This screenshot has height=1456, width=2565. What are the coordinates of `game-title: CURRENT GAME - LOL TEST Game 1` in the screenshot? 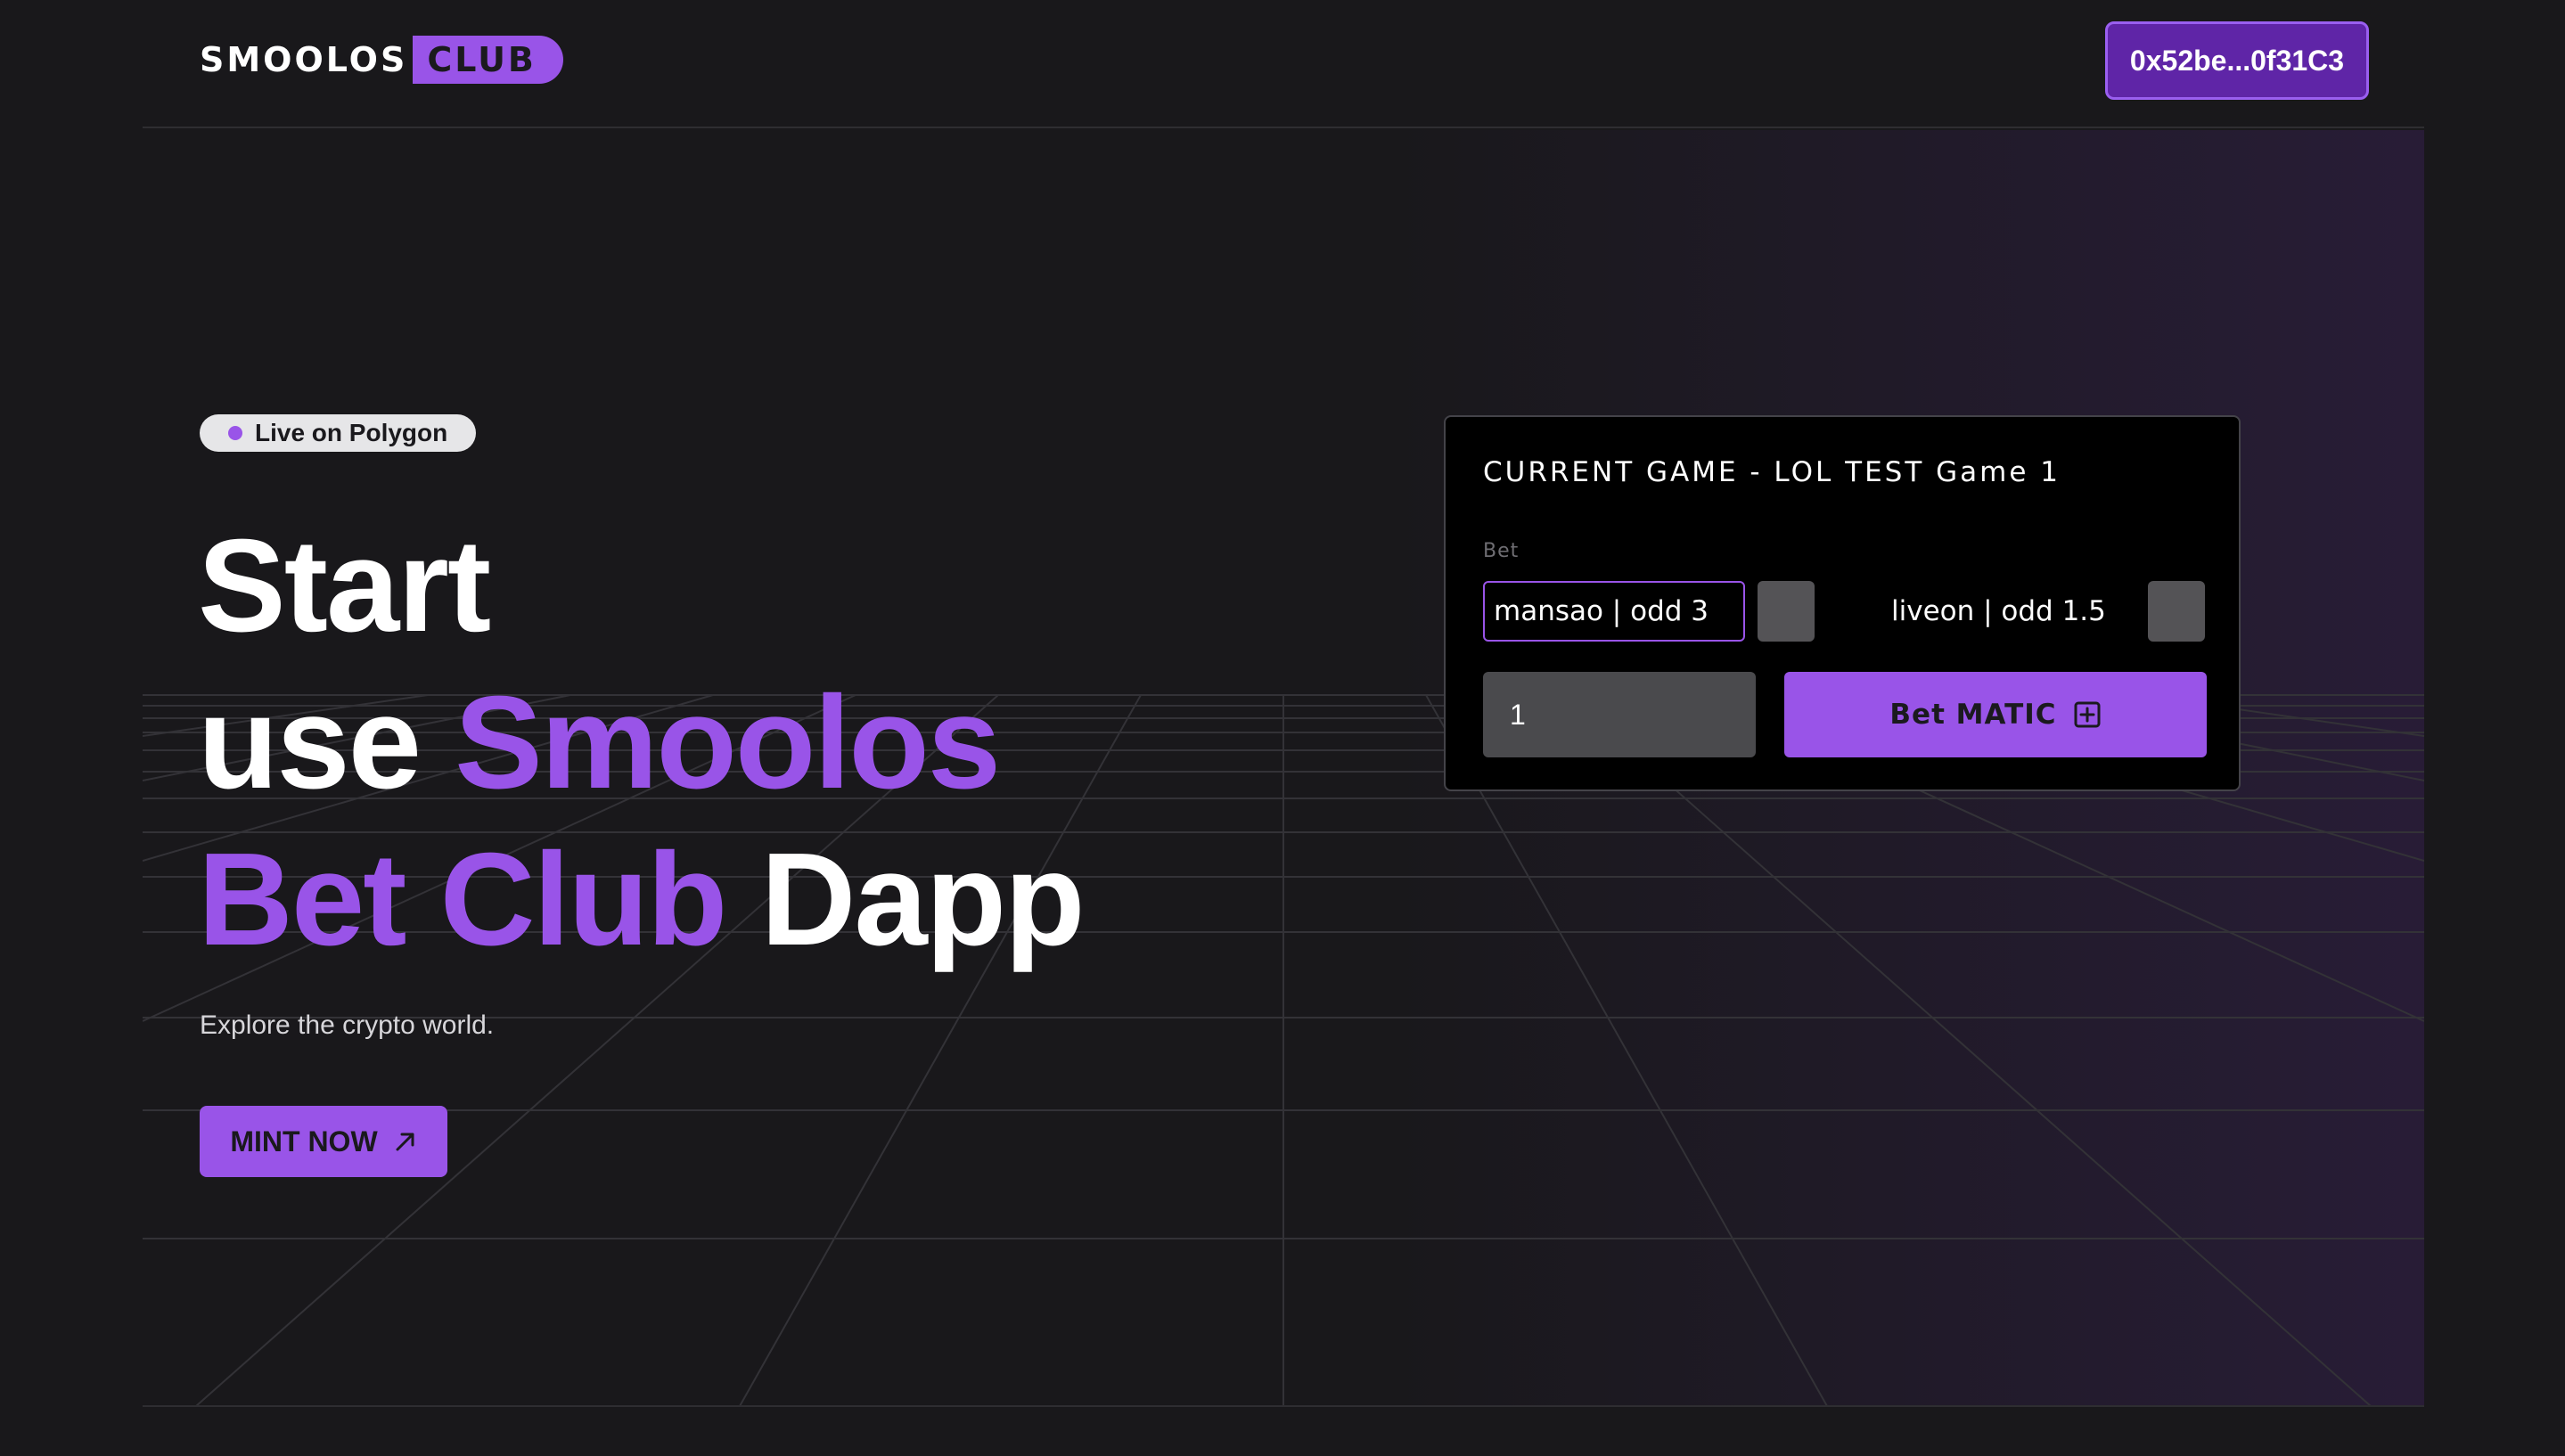 It's located at (1772, 472).